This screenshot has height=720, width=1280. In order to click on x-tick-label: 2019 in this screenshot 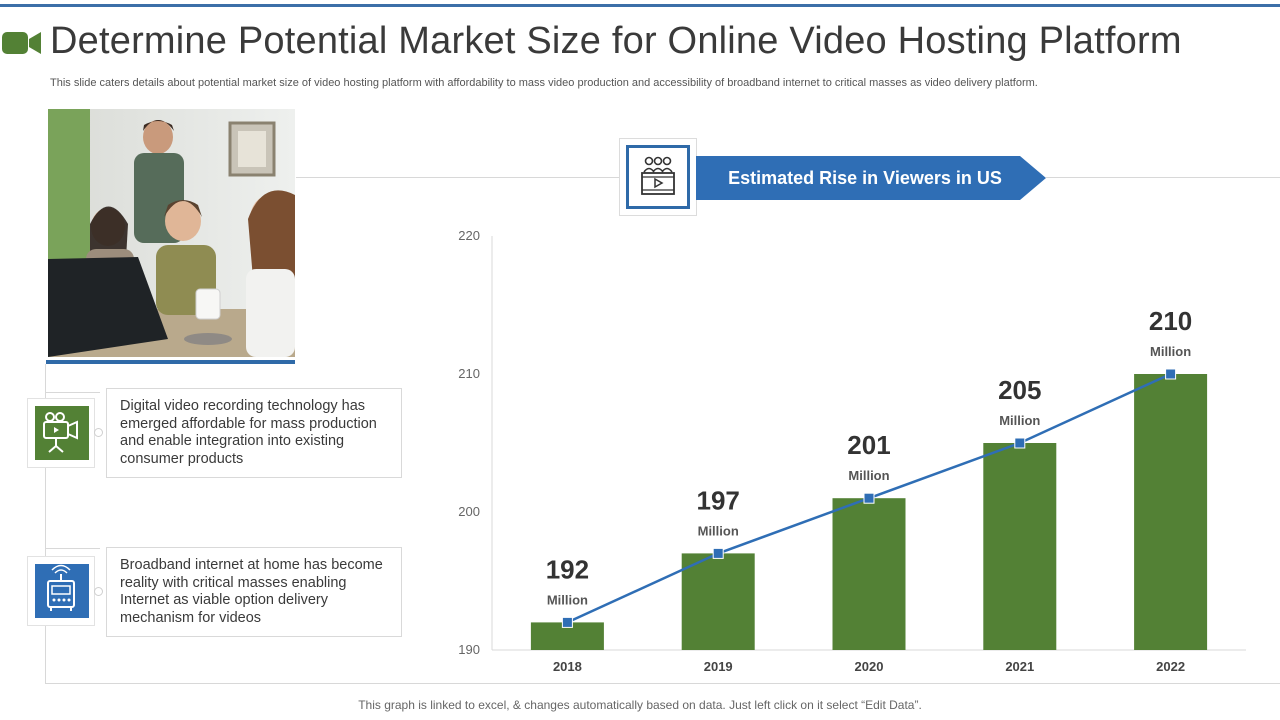, I will do `click(718, 666)`.